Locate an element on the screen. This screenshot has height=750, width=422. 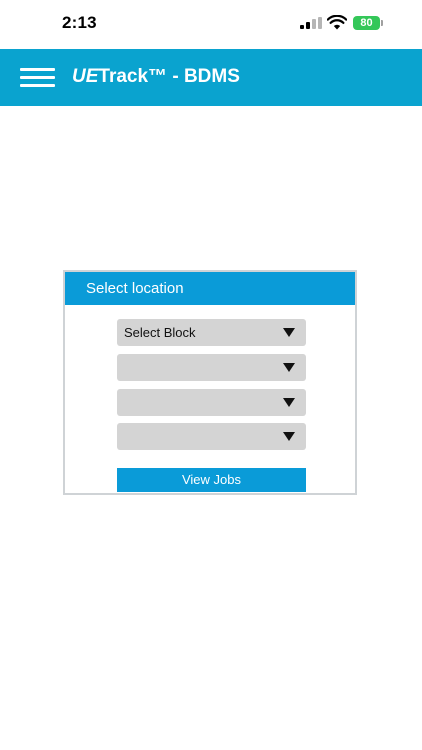
app-header: UETrack™ - BDMS is located at coordinates (211, 77).